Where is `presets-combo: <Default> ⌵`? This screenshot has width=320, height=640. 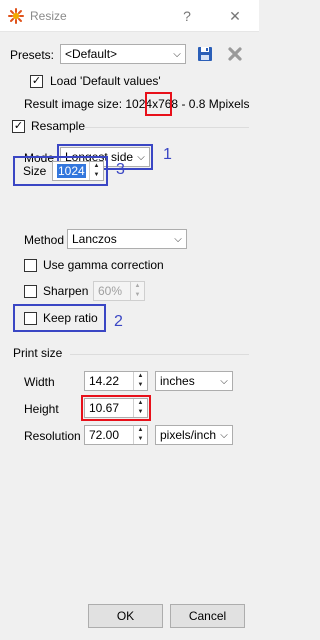
presets-combo: <Default> ⌵ is located at coordinates (123, 54).